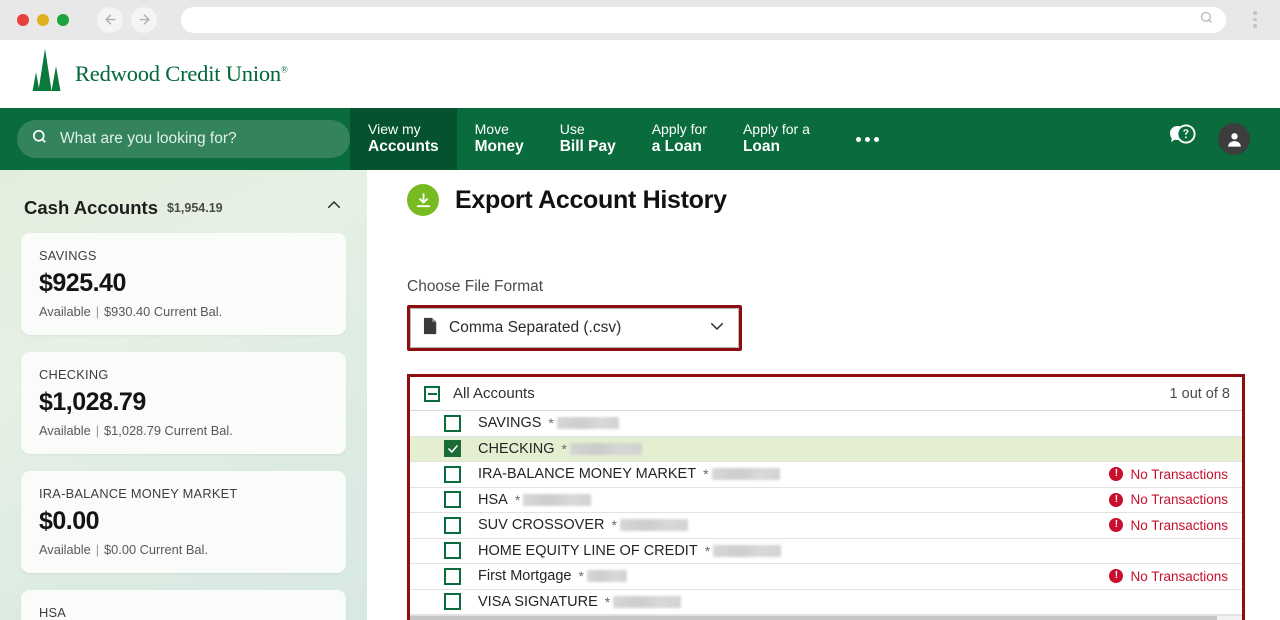  I want to click on account-balance: $0.00, so click(69, 521).